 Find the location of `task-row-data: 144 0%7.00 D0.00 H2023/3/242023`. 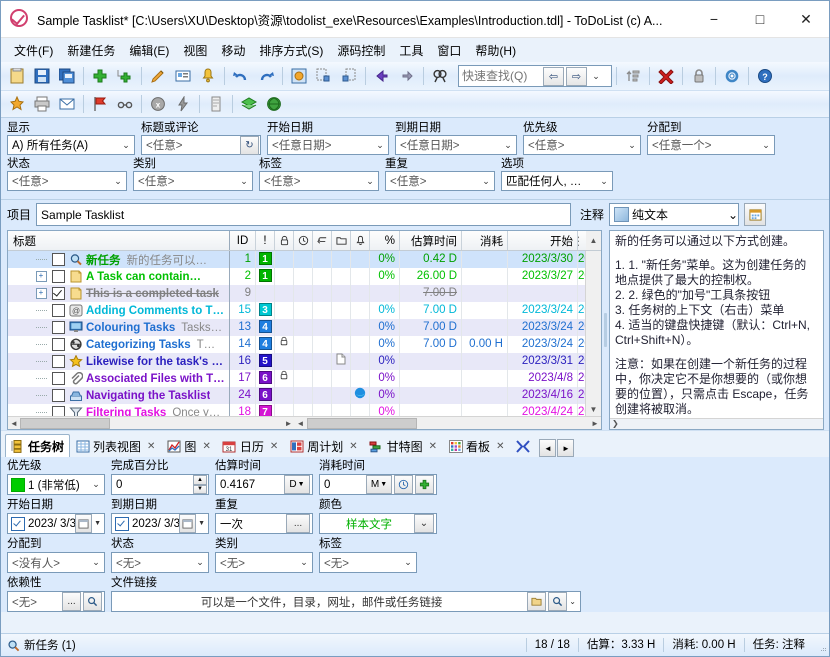

task-row-data: 144 0%7.00 D0.00 H2023/3/242023 is located at coordinates (407, 345).